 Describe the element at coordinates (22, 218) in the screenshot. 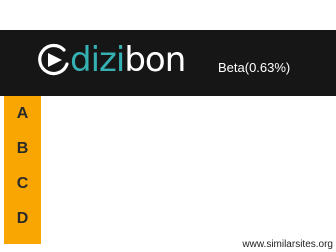

I see `sidebar-item-d: D` at that location.